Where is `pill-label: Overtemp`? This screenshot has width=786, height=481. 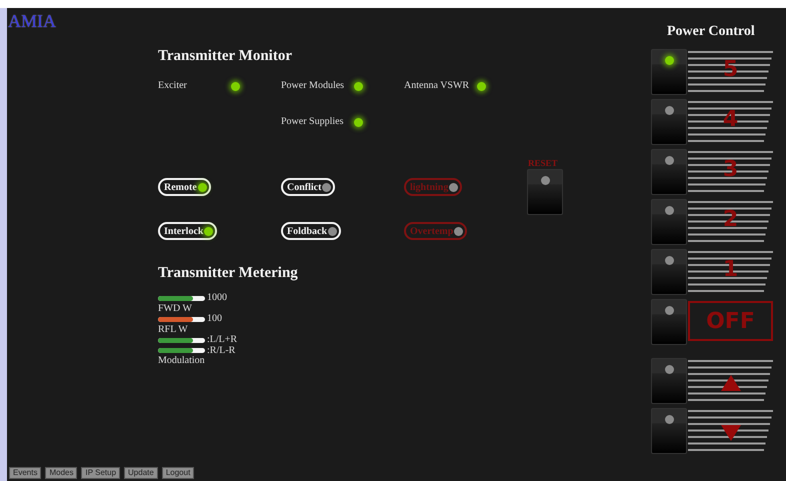 pill-label: Overtemp is located at coordinates (432, 231).